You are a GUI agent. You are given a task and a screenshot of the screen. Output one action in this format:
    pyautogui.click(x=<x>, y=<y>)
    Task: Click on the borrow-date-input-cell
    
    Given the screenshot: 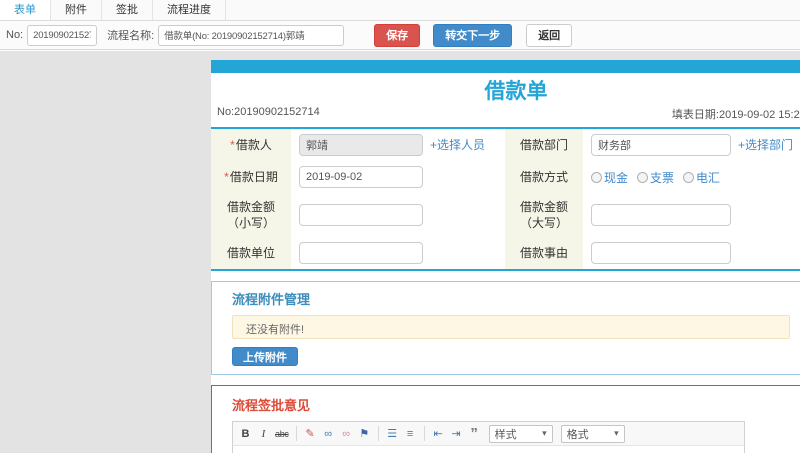 What is the action you would take?
    pyautogui.click(x=398, y=177)
    